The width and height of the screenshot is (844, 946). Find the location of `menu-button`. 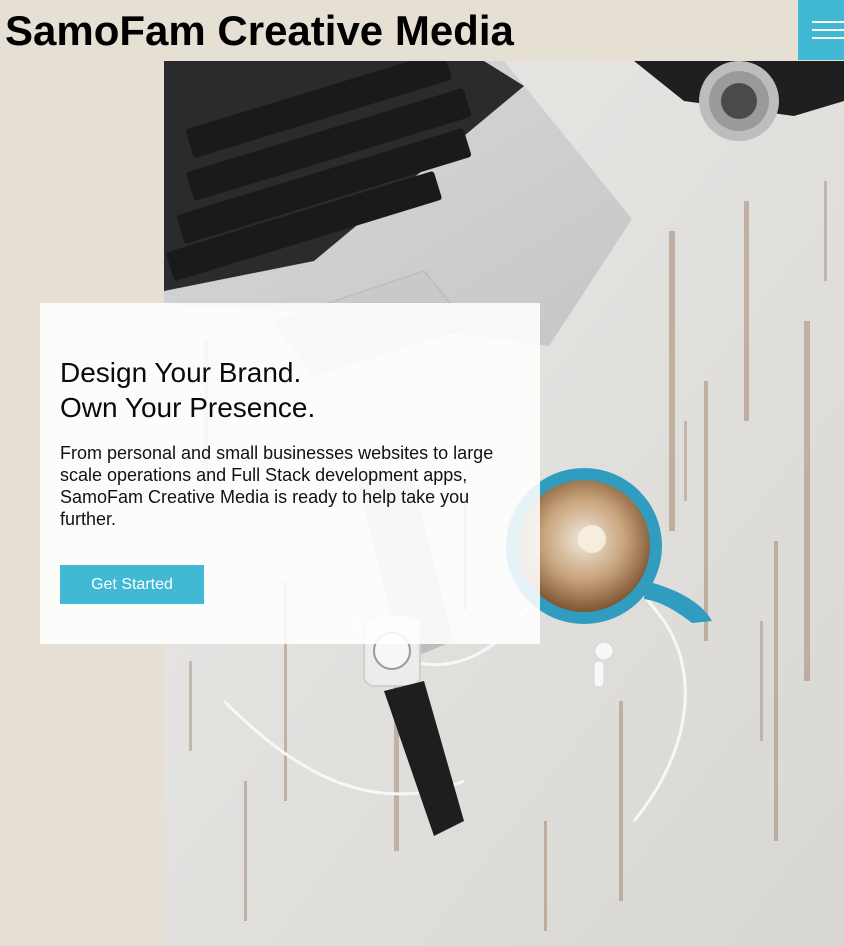

menu-button is located at coordinates (821, 30).